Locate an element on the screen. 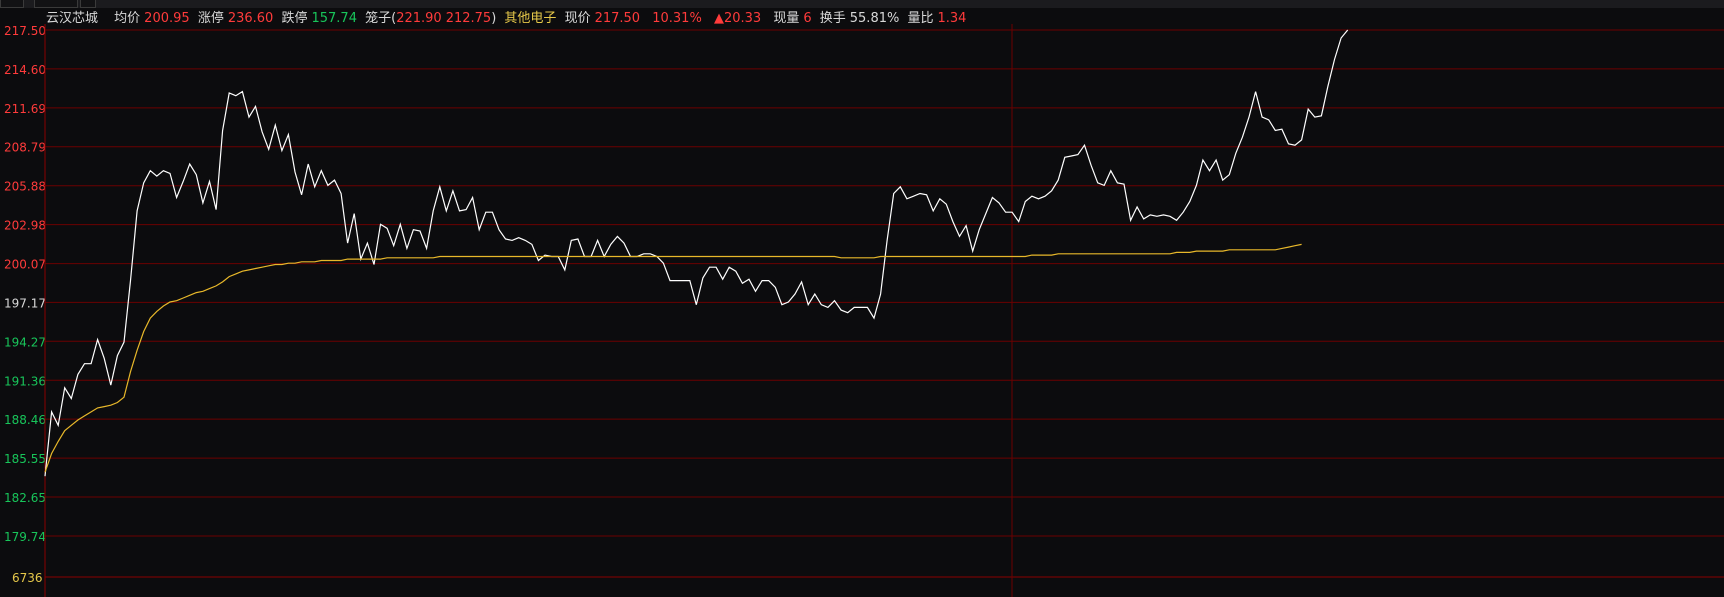 Image resolution: width=1724 pixels, height=597 pixels. y-tick-label: 205.88 is located at coordinates (25, 187).